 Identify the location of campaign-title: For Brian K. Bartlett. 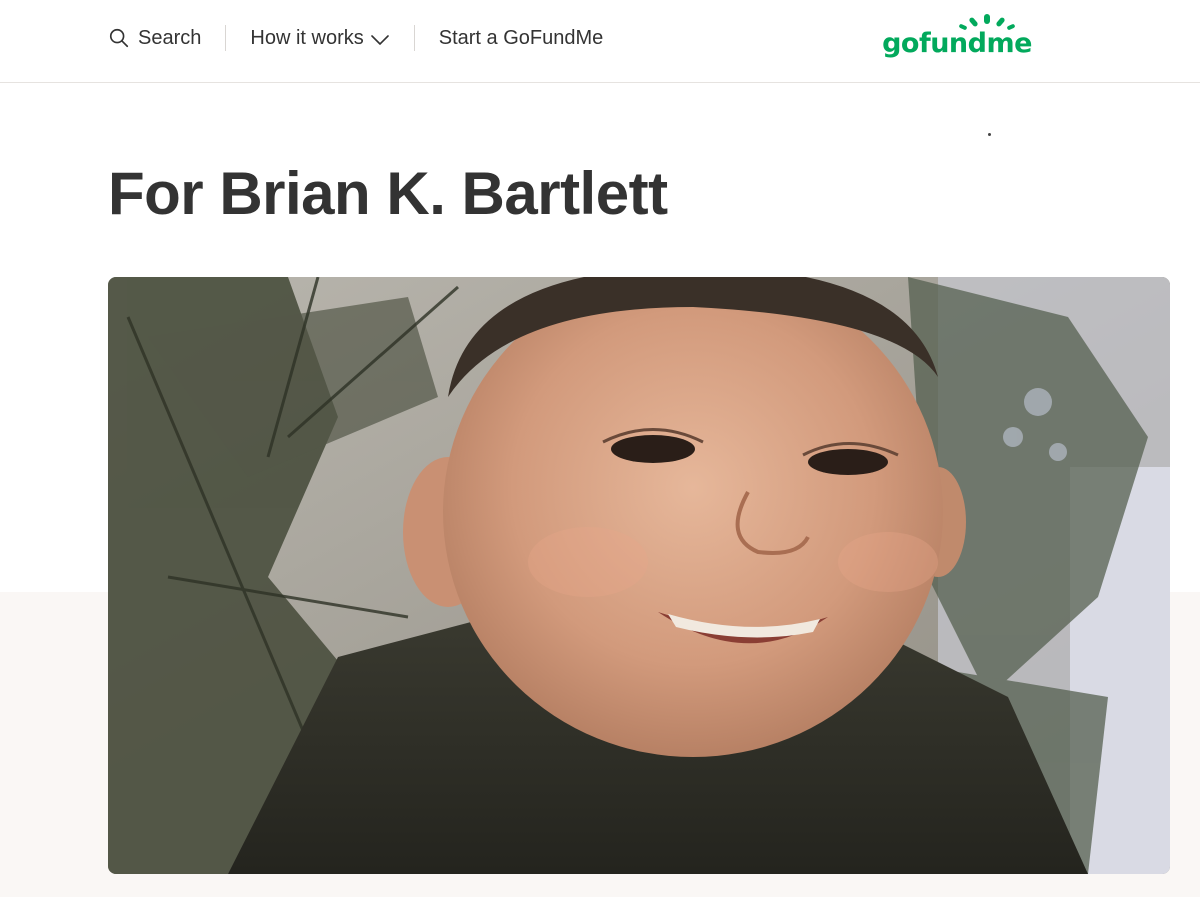
(388, 193).